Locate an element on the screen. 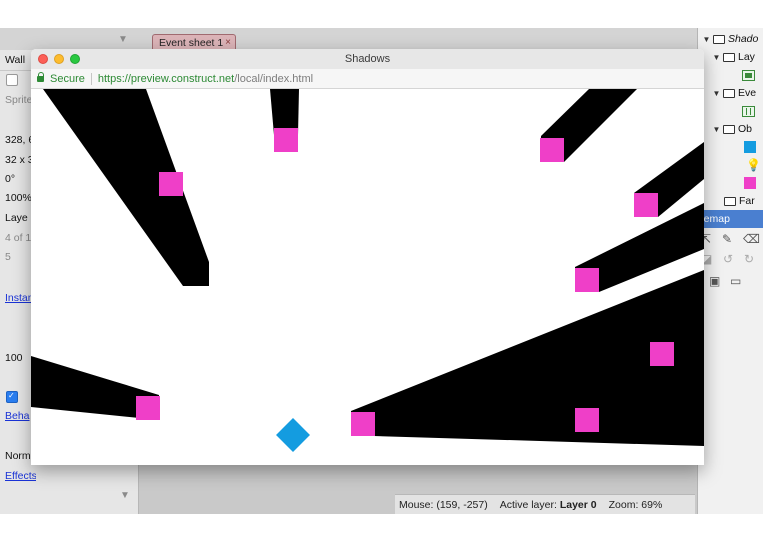 Image resolution: width=763 pixels, height=541 pixels. layouts-label: Lay is located at coordinates (746, 57).